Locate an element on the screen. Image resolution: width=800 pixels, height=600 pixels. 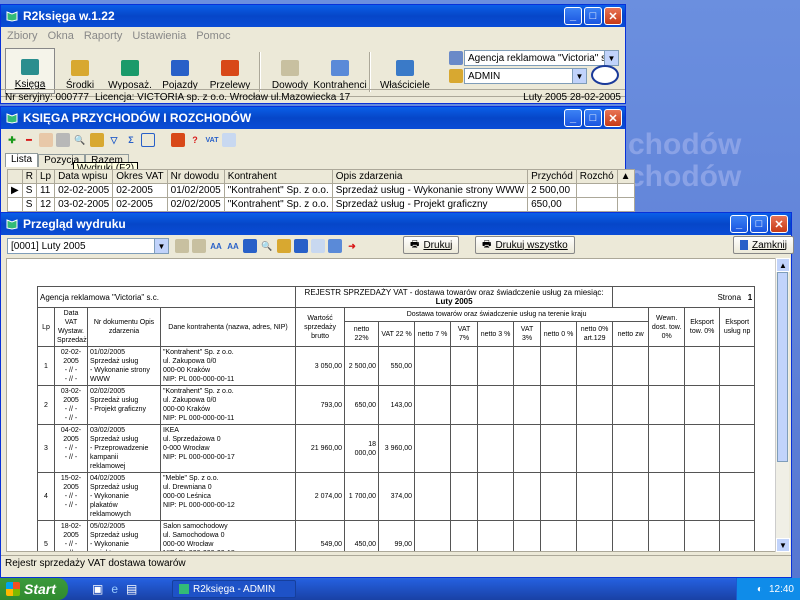
page-icon is located at coordinates (318, 246).